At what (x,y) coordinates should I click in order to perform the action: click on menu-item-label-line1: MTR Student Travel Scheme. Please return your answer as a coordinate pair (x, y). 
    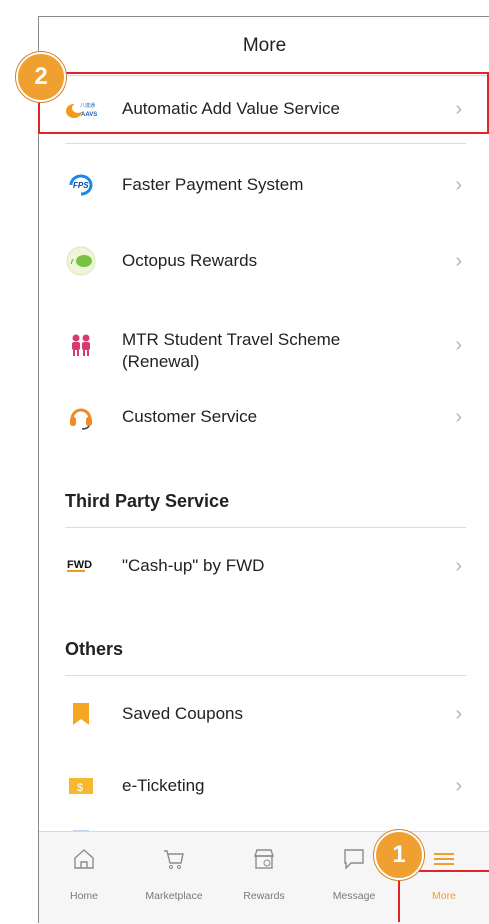
    Looking at the image, I should click on (231, 339).